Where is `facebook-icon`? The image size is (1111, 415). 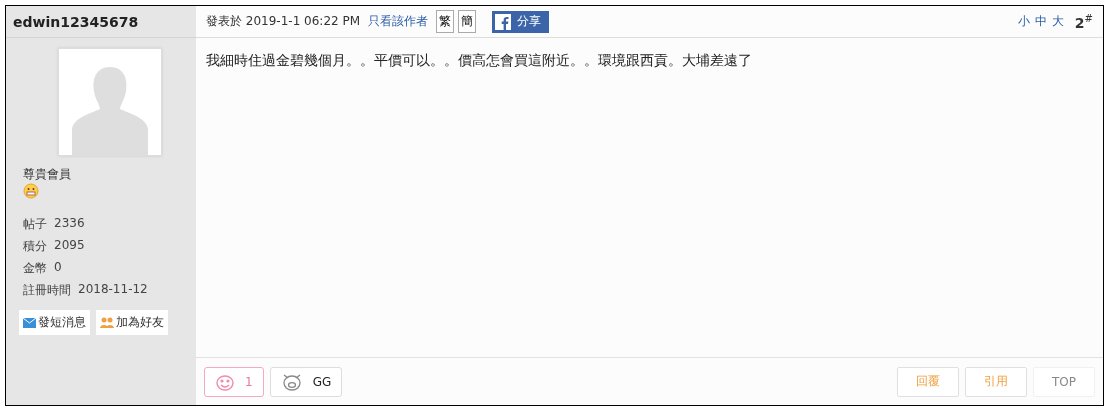
facebook-icon is located at coordinates (503, 21).